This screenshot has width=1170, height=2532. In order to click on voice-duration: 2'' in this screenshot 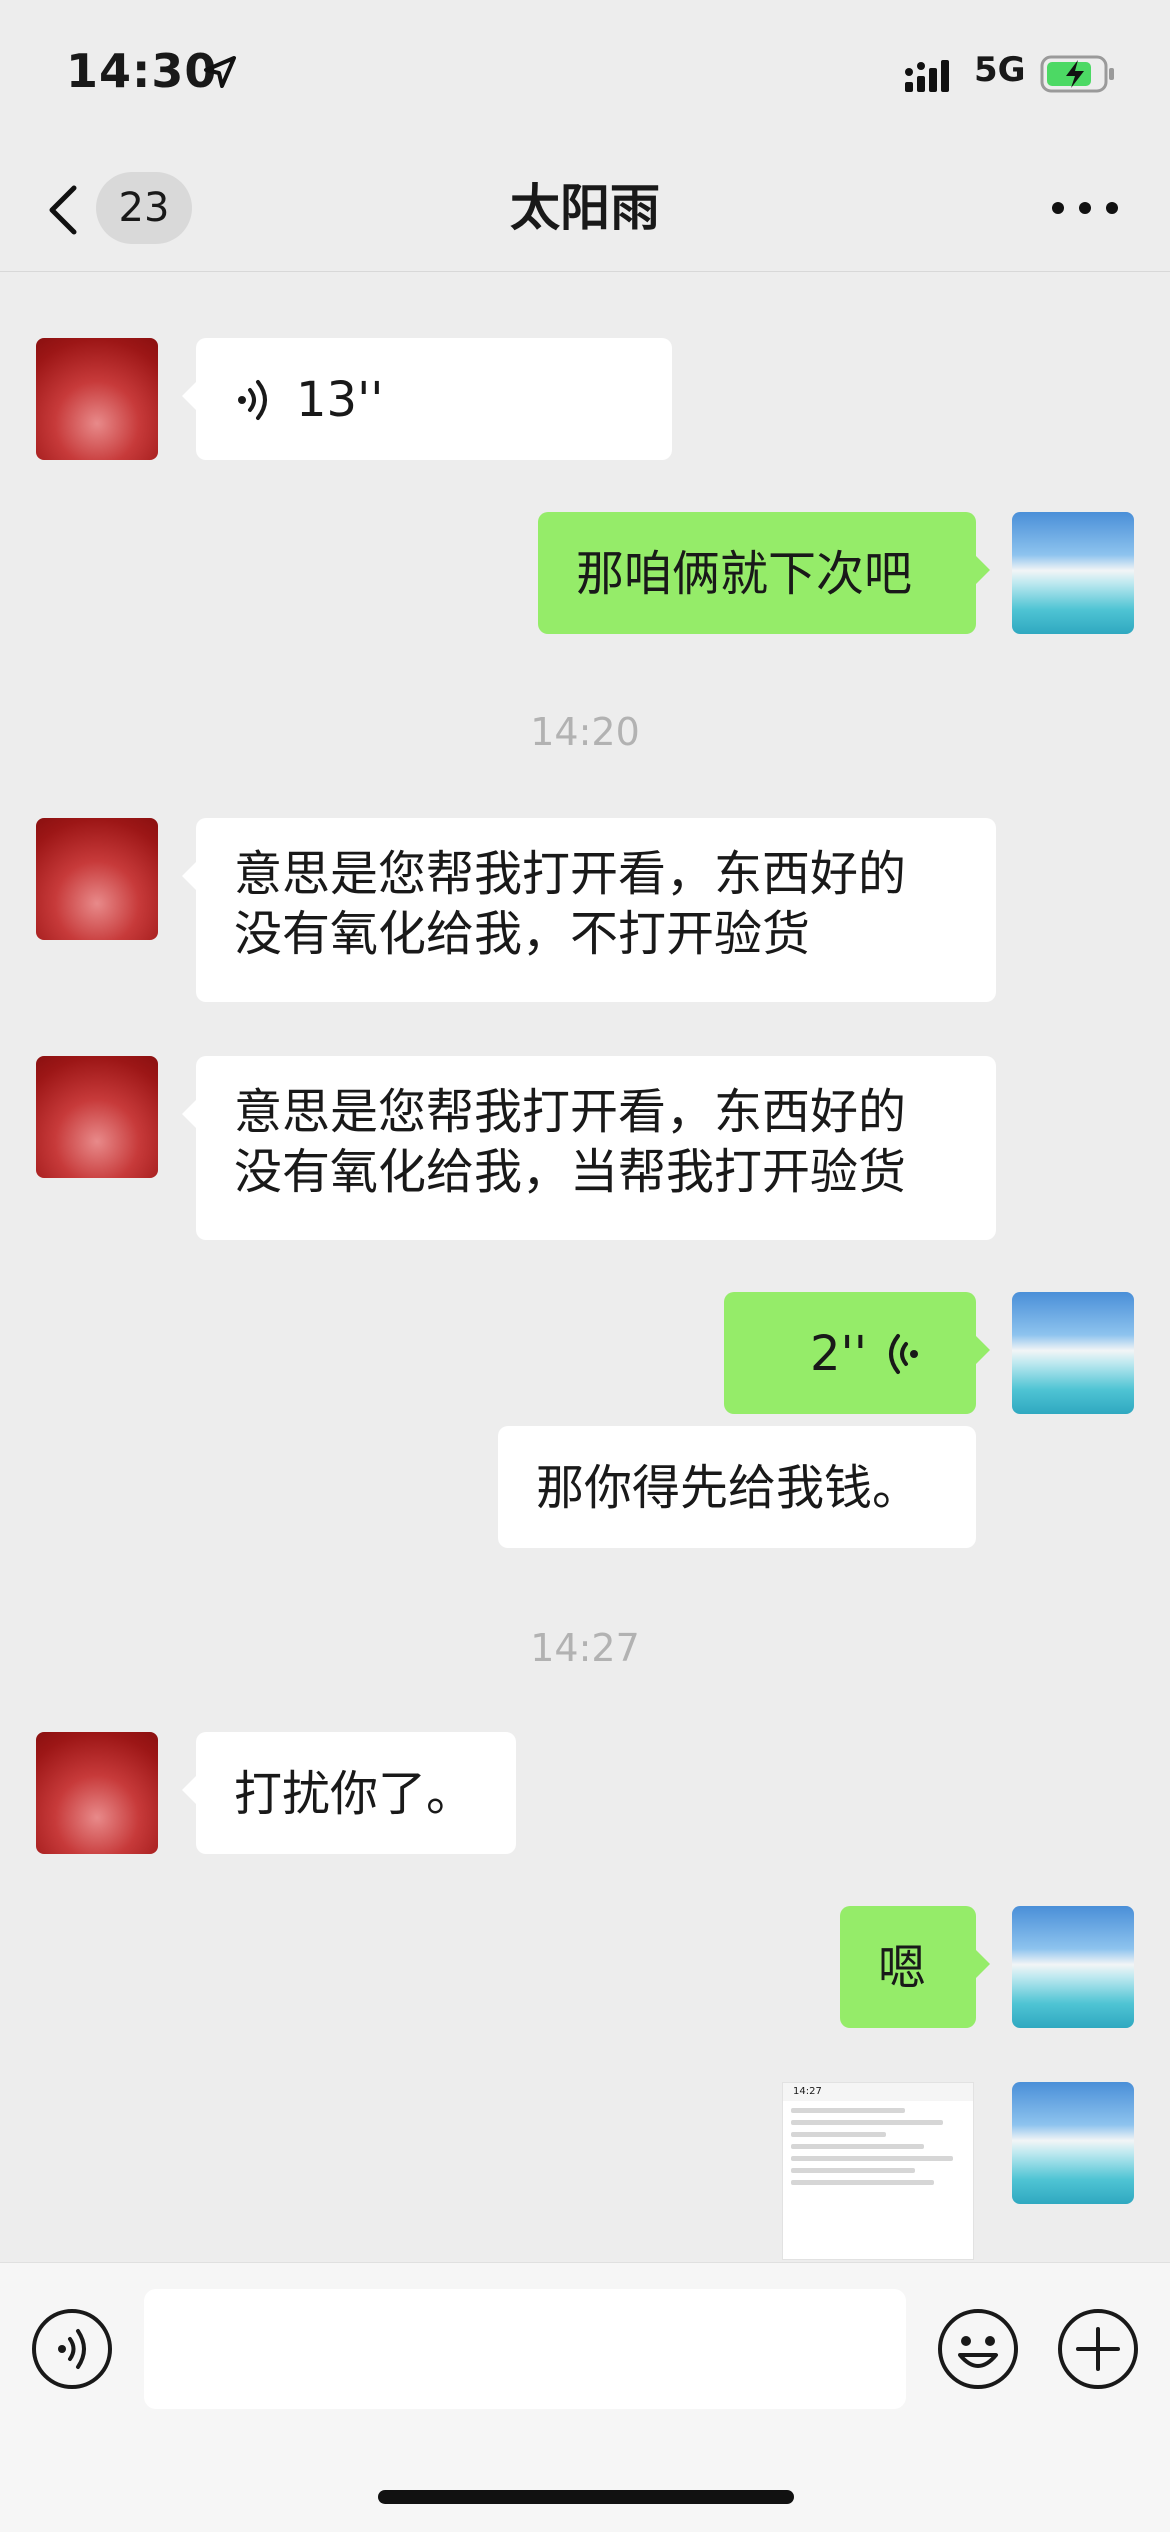, I will do `click(838, 1354)`.